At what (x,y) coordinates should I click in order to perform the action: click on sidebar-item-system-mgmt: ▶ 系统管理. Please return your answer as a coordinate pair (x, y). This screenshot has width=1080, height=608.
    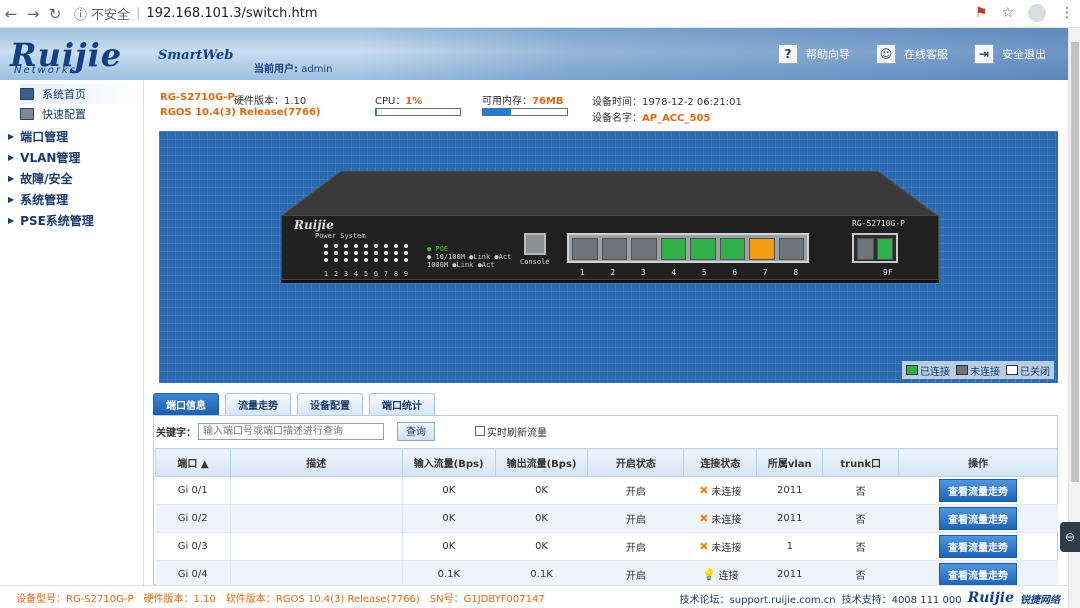
    Looking at the image, I should click on (75, 199).